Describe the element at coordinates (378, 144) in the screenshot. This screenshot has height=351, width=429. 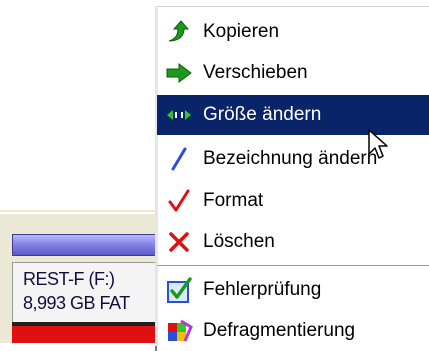
I see `mouse-cursor-icon` at that location.